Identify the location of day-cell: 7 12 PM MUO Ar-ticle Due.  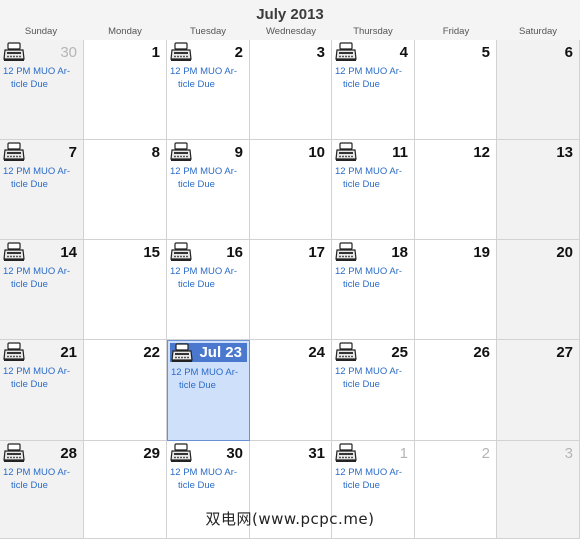
(42, 190).